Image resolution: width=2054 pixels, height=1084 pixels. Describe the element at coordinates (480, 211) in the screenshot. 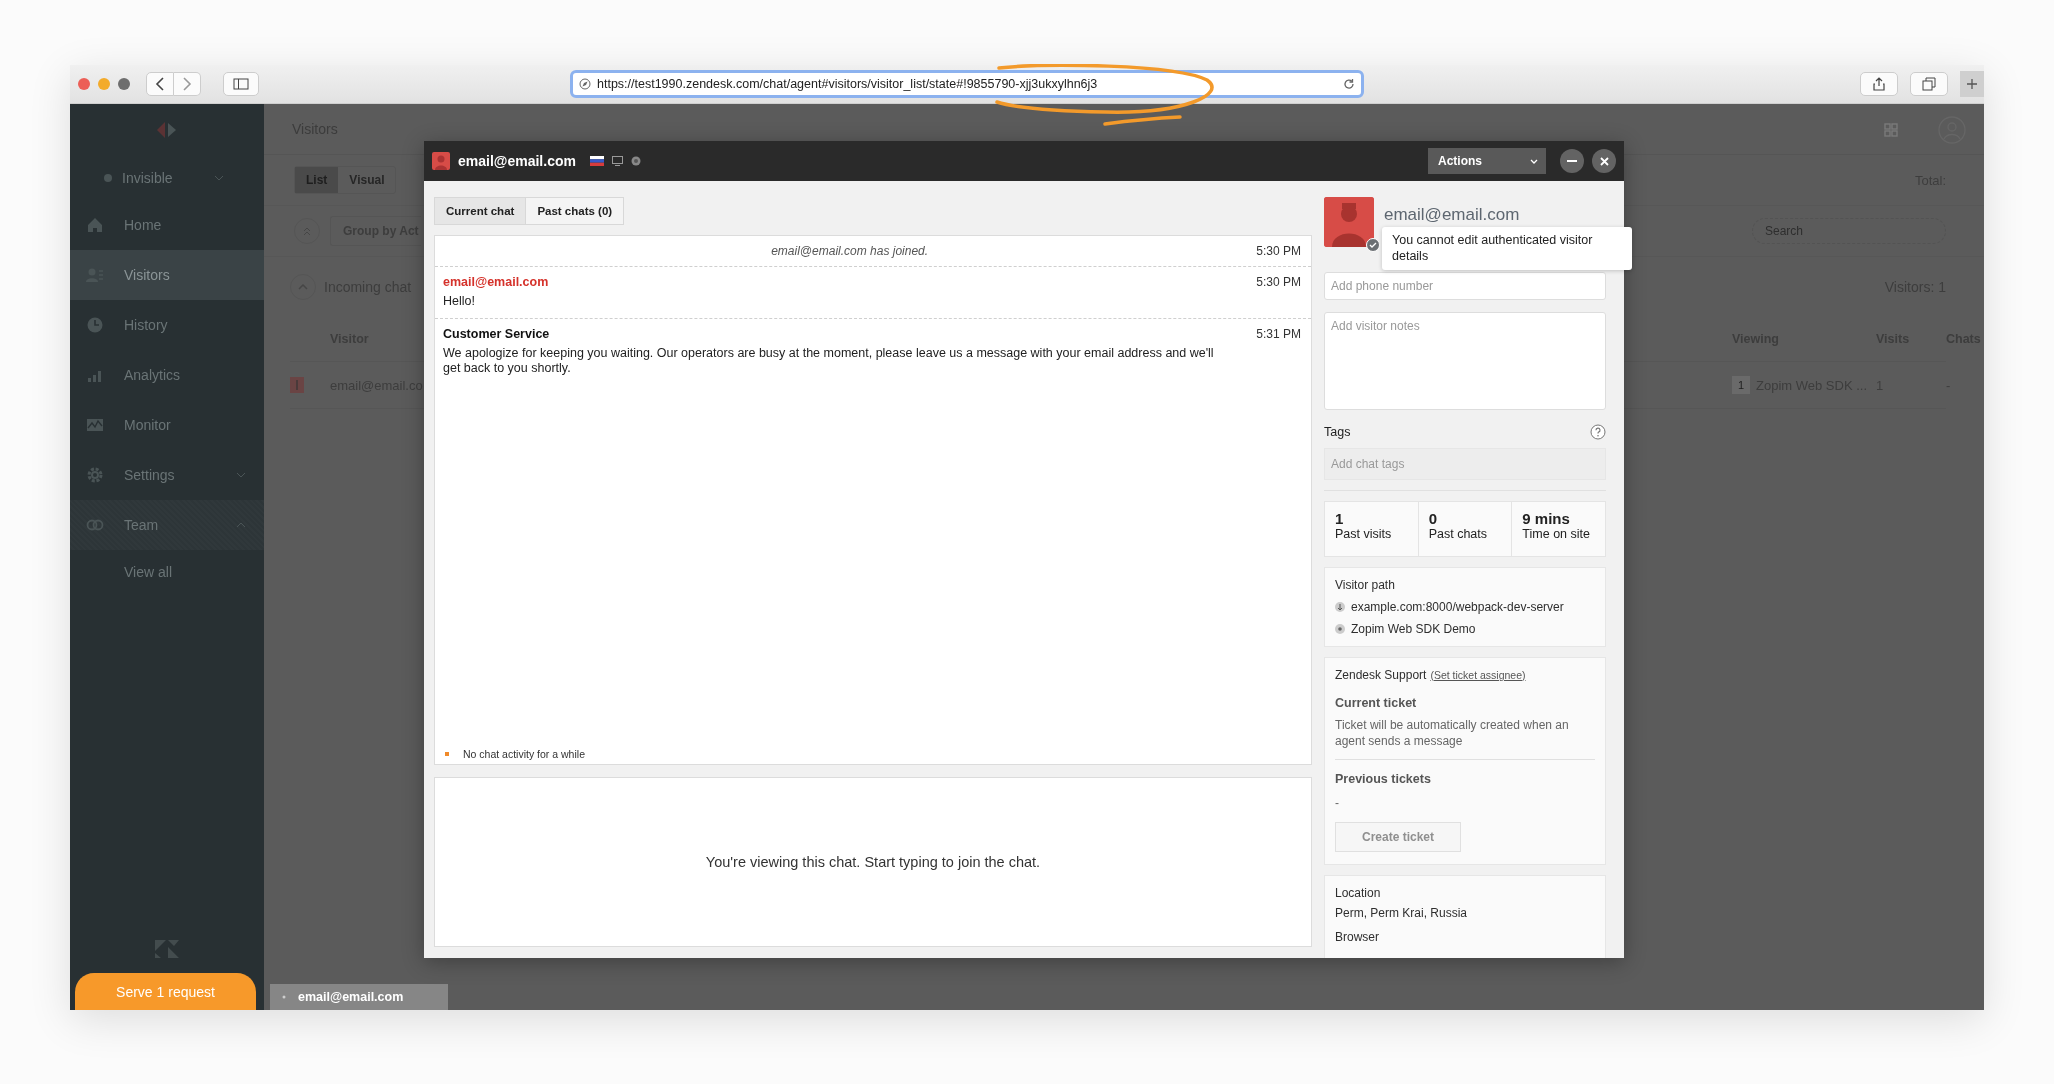

I see `chat-tab-button: Current chat` at that location.